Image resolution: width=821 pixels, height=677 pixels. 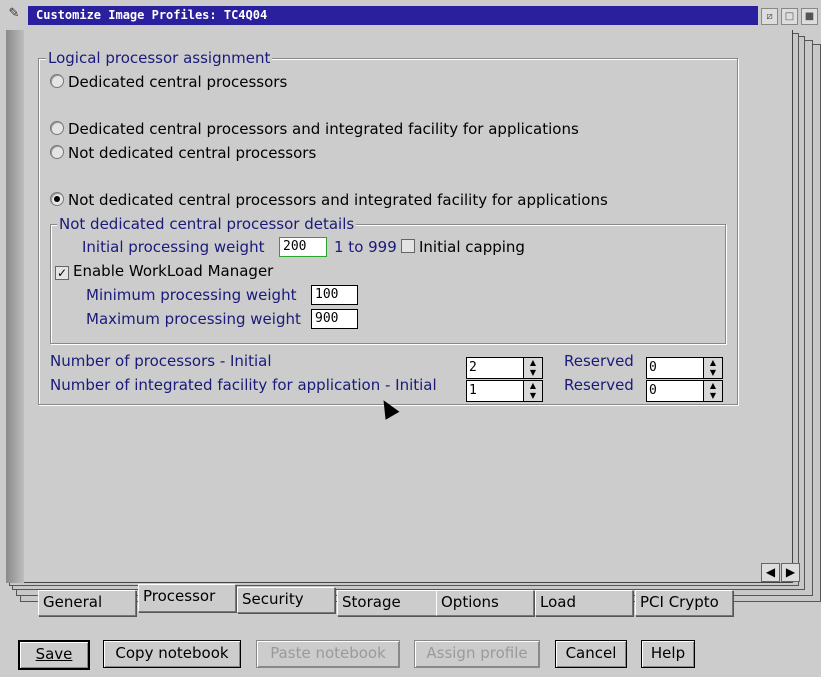 What do you see at coordinates (54, 655) in the screenshot?
I see `save-button: Save` at bounding box center [54, 655].